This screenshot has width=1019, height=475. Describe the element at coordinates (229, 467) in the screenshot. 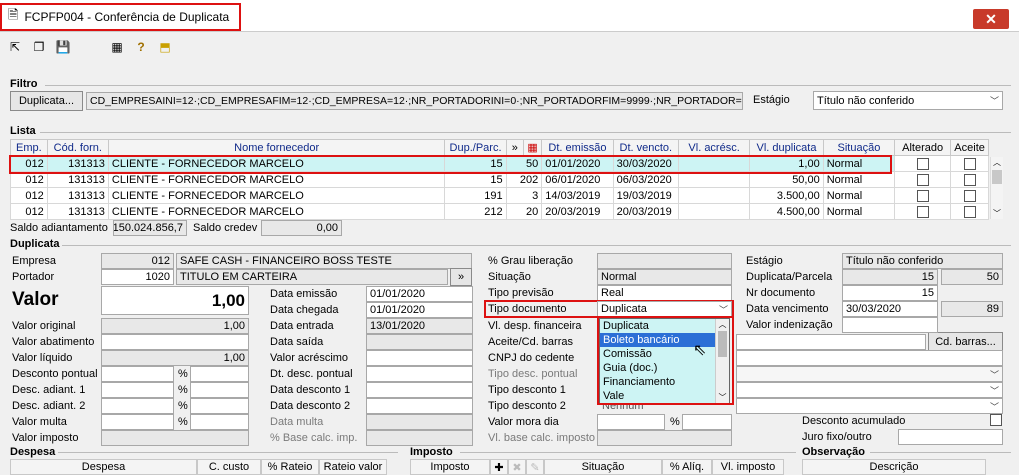

I see `col-header-c-custo: C. custo` at that location.